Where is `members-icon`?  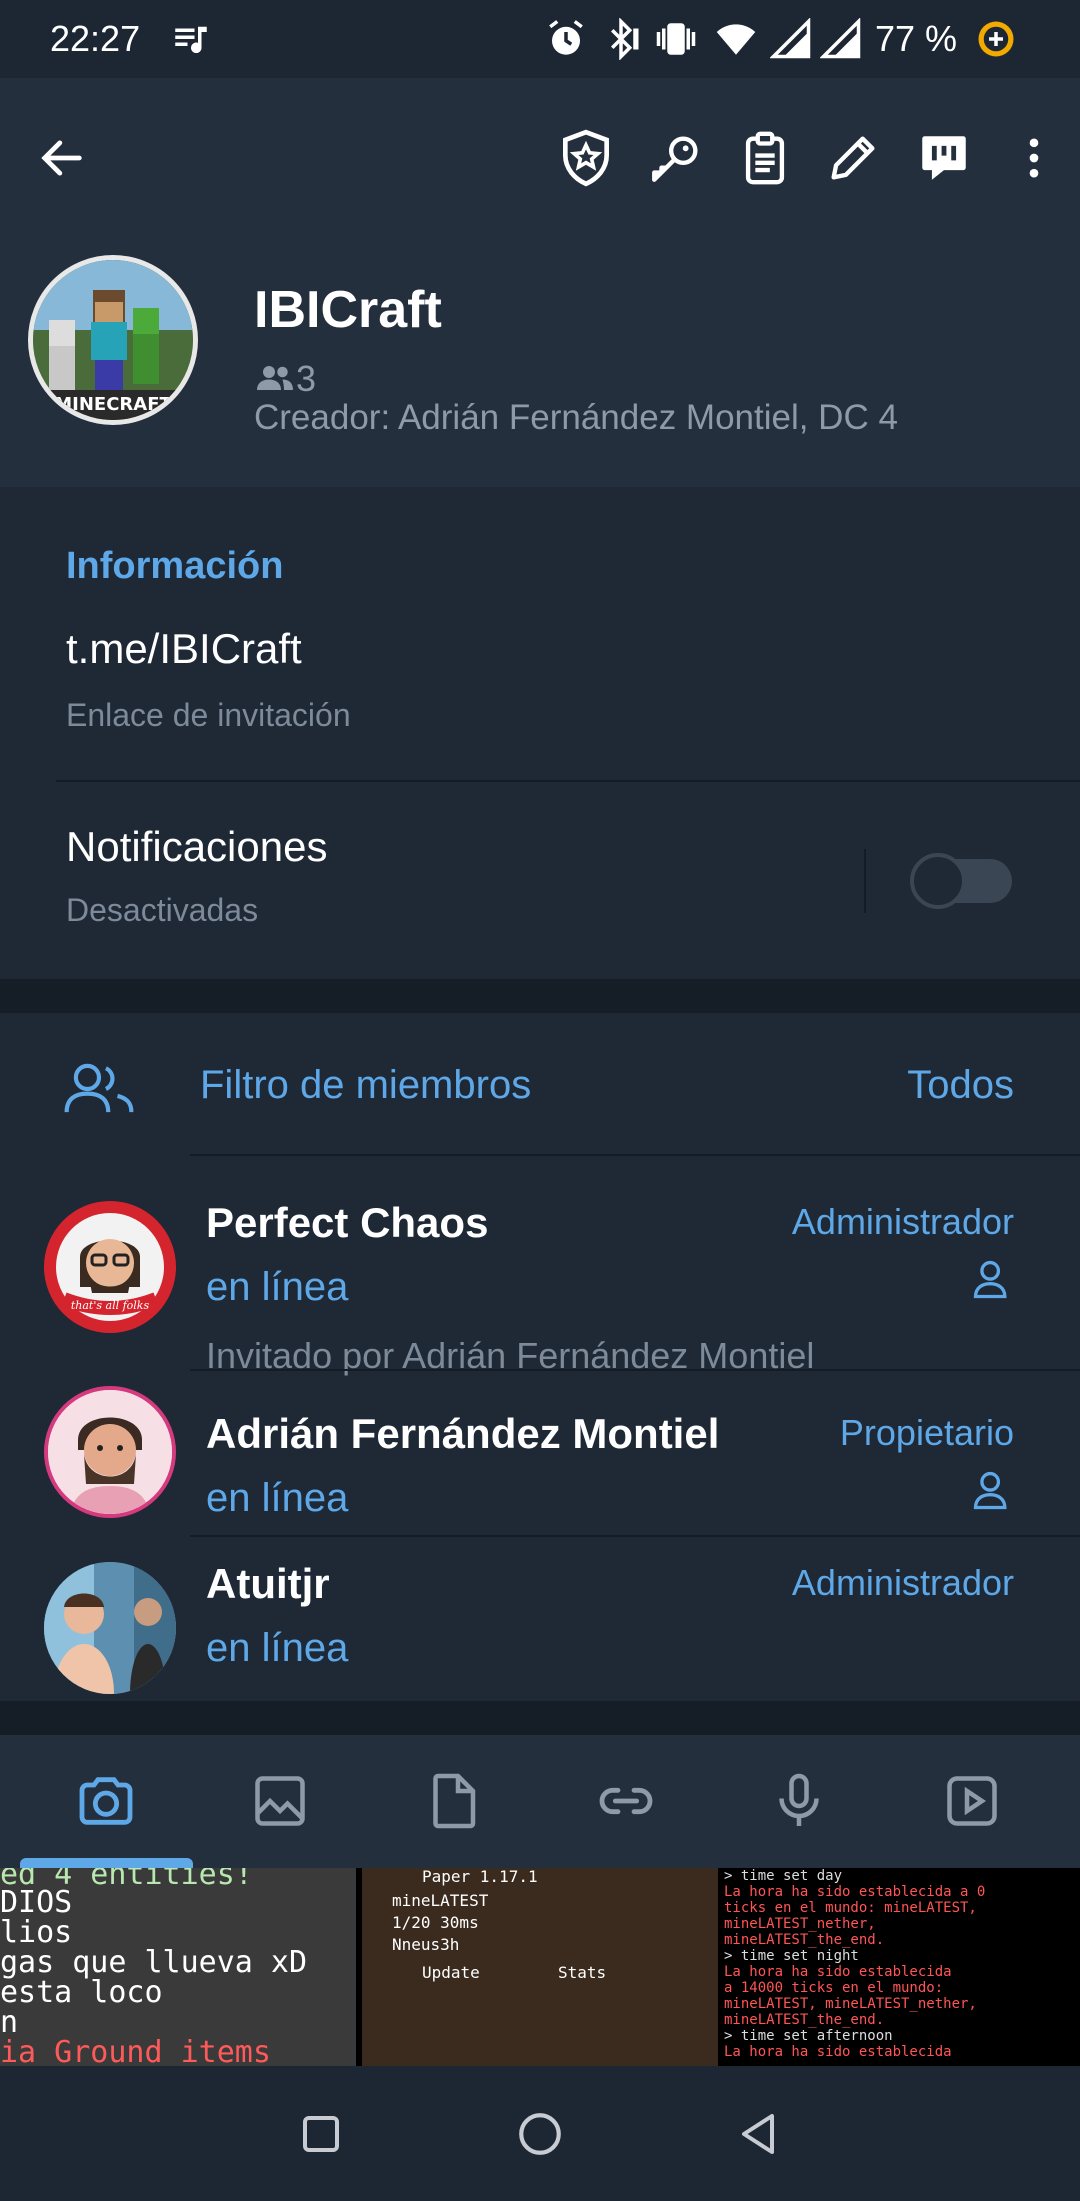 members-icon is located at coordinates (275, 378).